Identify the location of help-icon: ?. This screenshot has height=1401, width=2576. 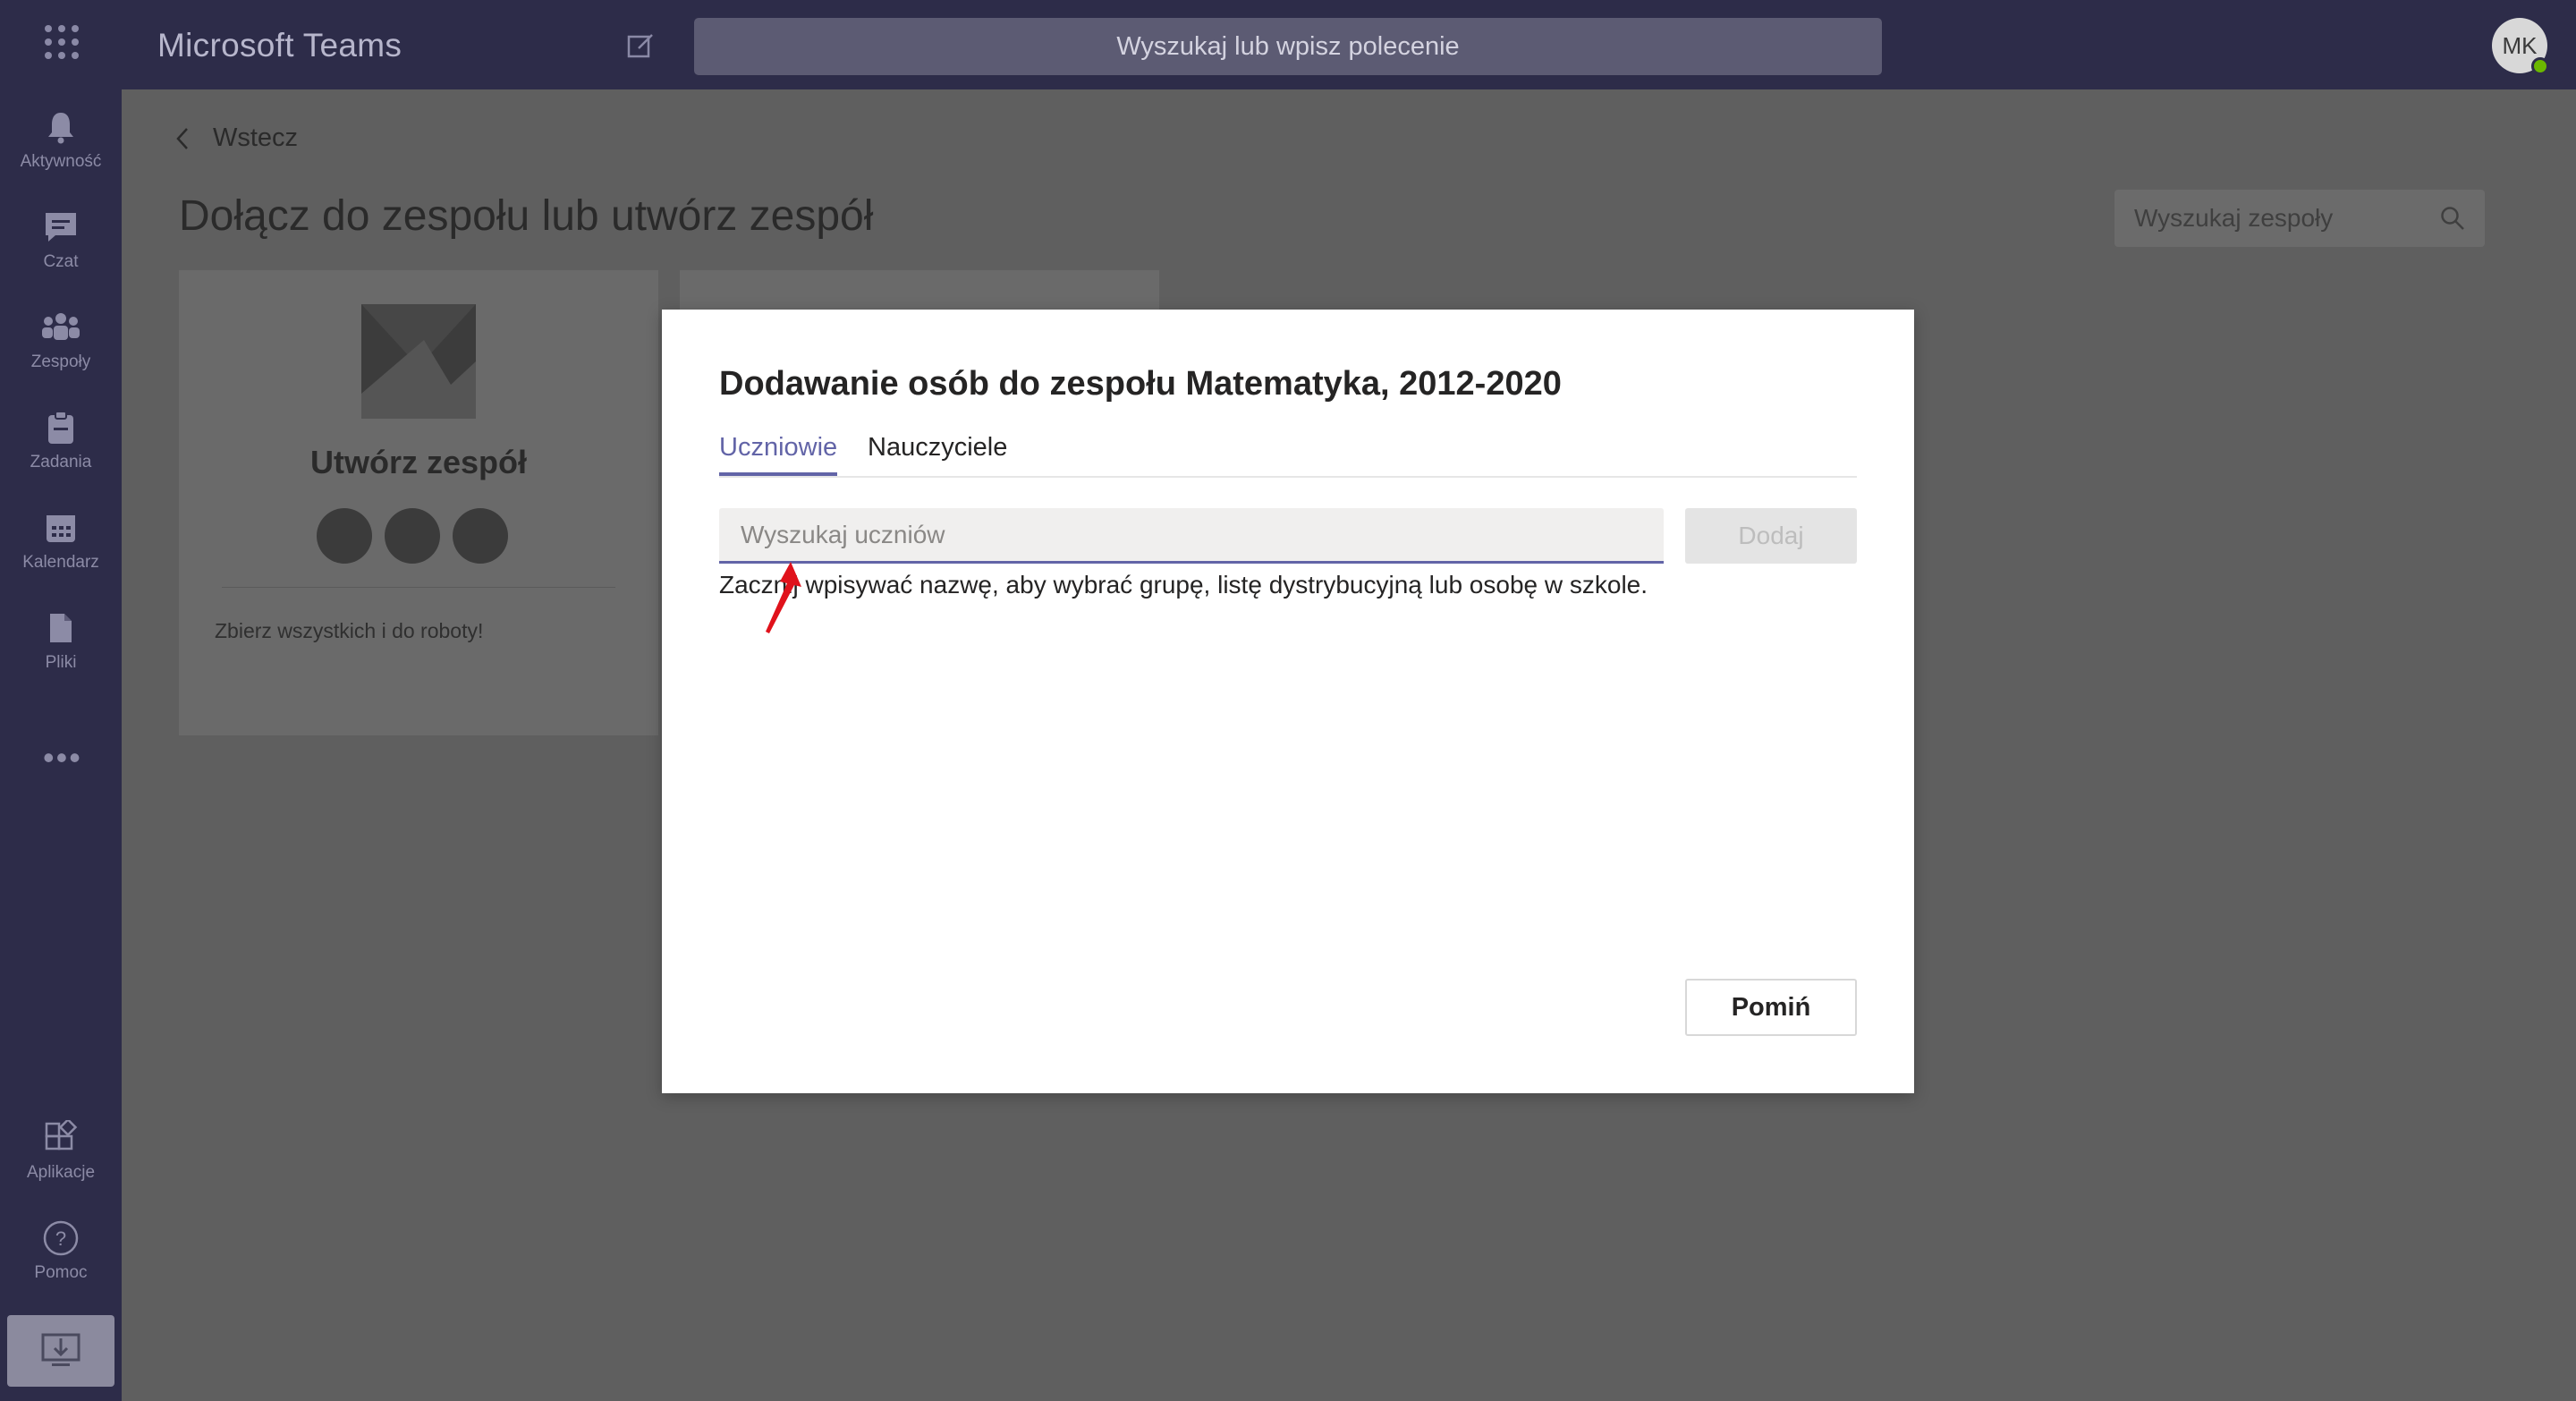
(60, 1238).